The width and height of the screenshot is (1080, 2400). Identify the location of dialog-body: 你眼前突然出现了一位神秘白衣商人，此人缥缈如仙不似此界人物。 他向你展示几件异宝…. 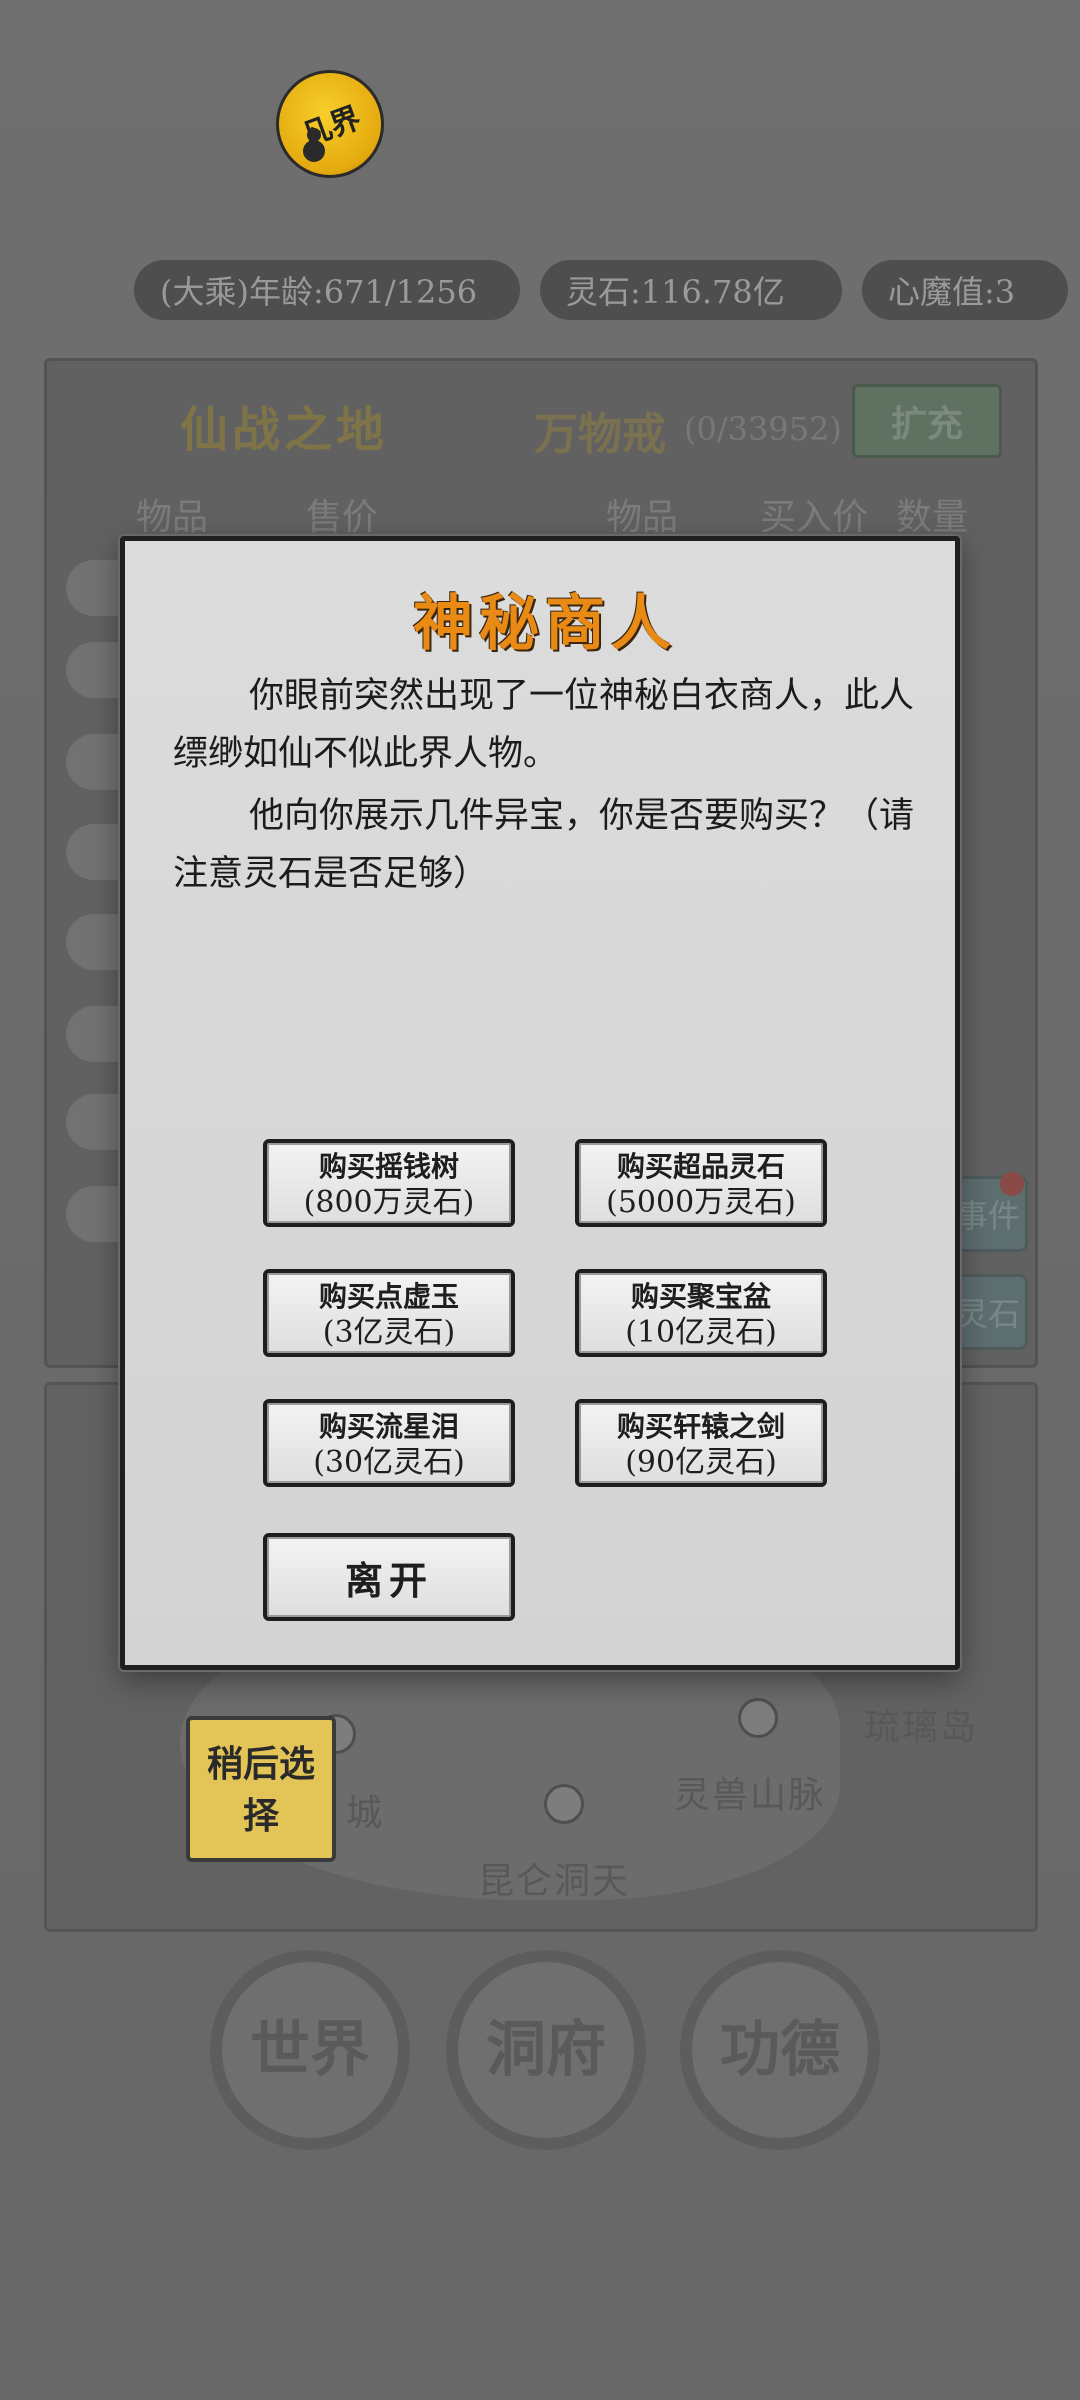
(553, 785).